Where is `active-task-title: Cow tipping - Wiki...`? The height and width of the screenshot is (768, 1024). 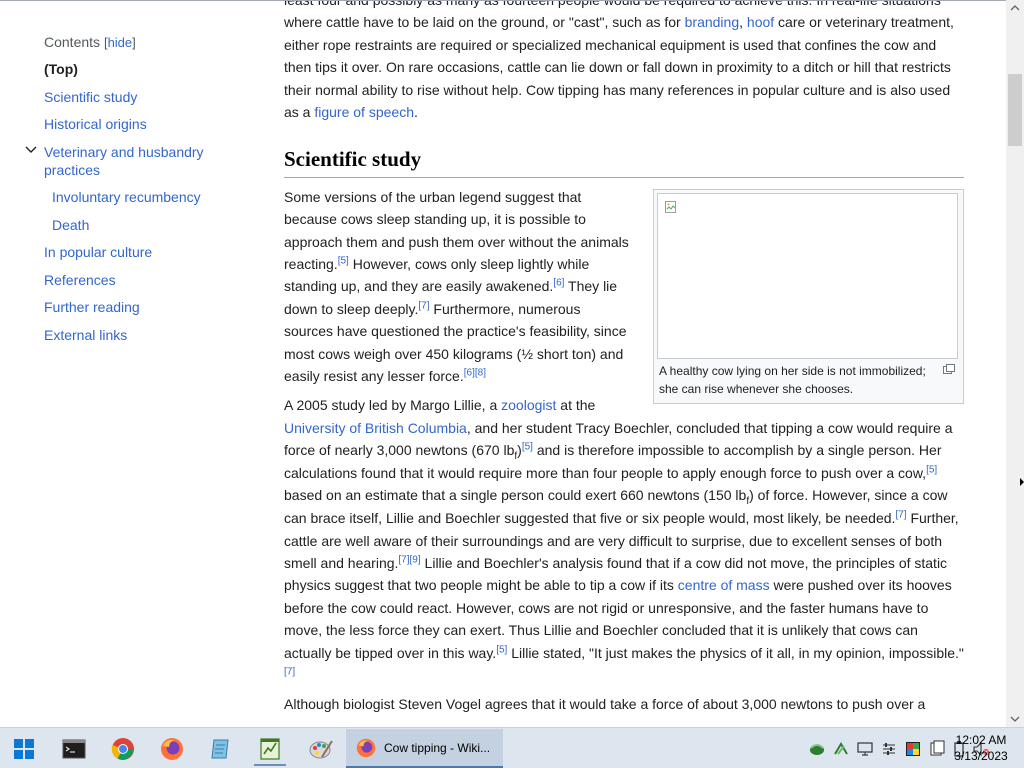
active-task-title: Cow tipping - Wiki... is located at coordinates (437, 747).